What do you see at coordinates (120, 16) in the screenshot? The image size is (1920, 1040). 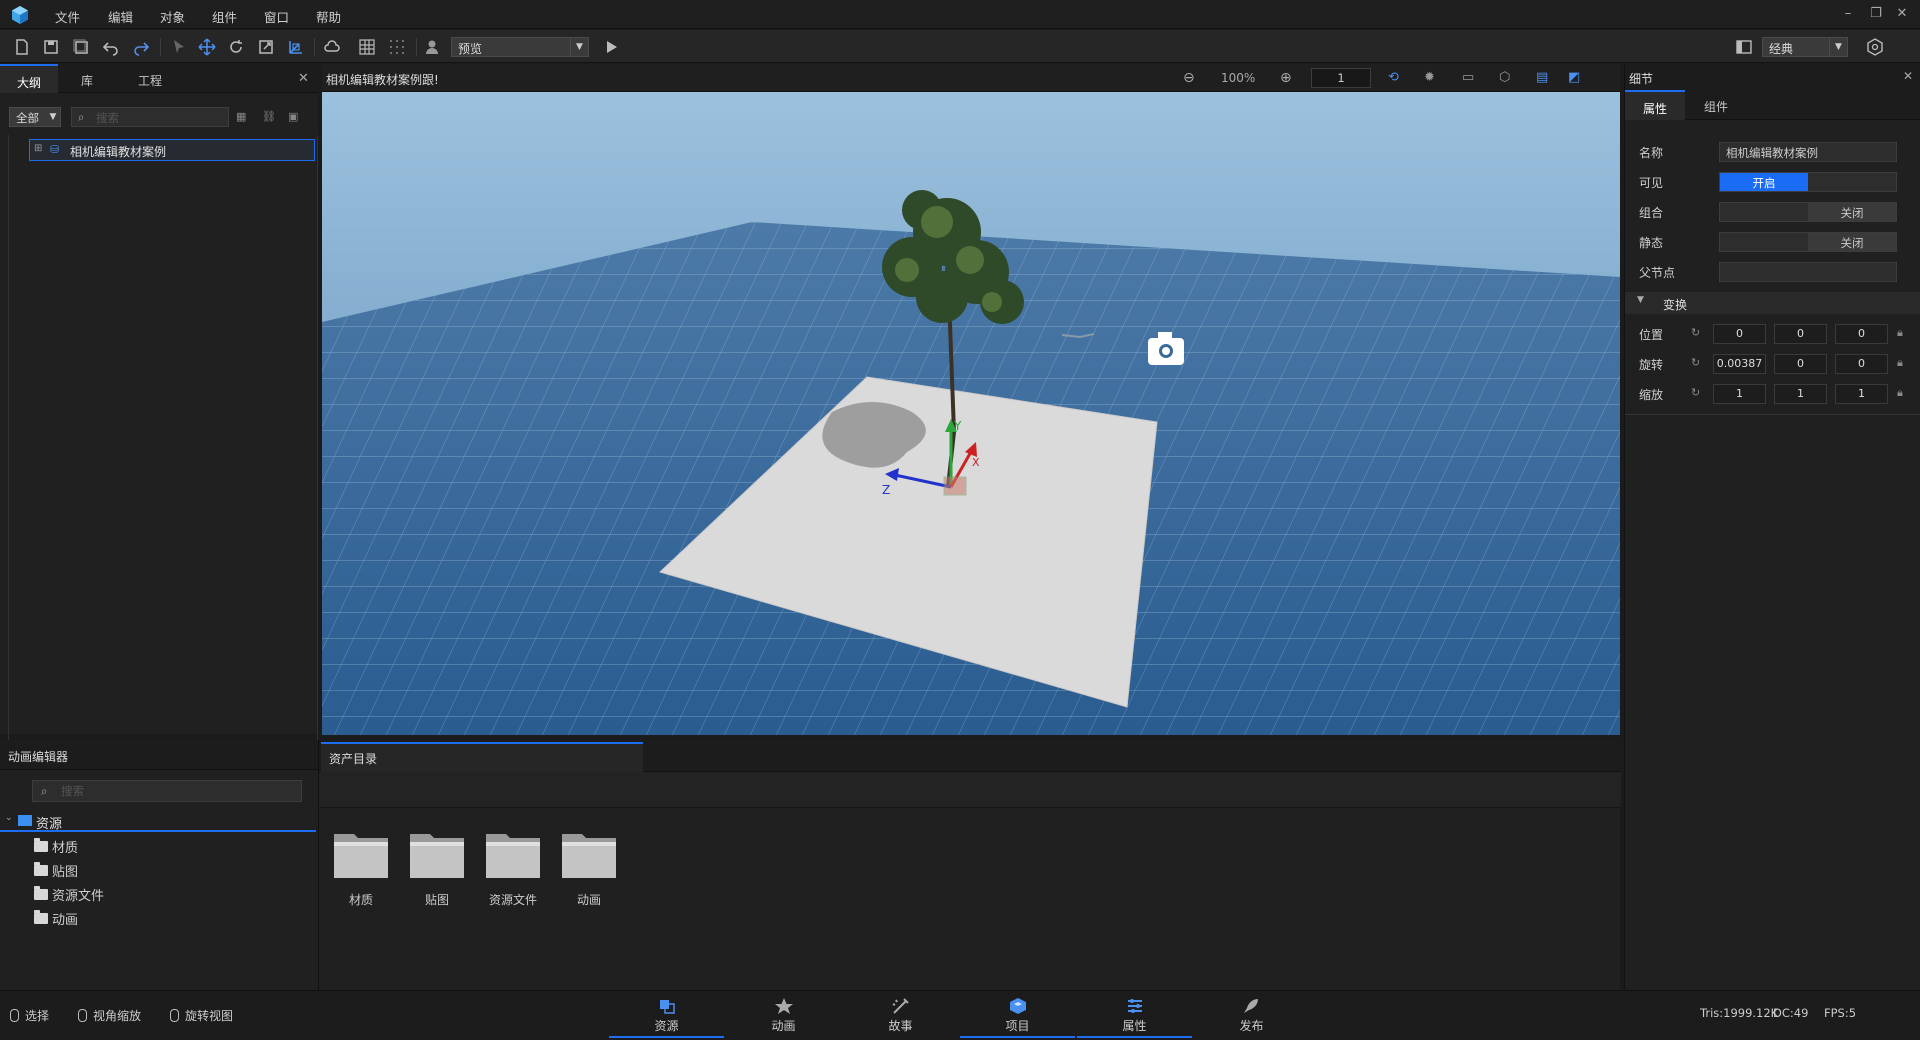 I see `menu-edit: 编辑` at bounding box center [120, 16].